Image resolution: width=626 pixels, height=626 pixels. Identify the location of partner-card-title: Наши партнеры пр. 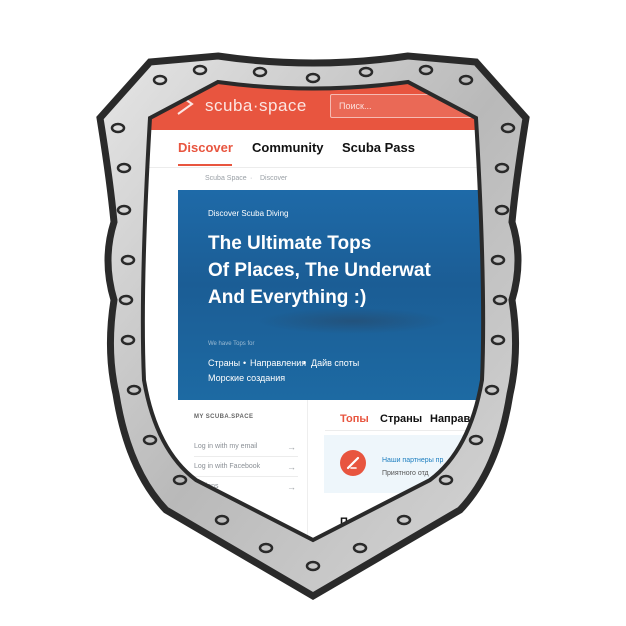
(412, 460).